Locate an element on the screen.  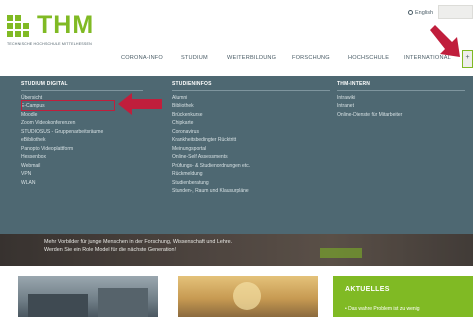
menu-link-vpn: VPN is located at coordinates (82, 174).